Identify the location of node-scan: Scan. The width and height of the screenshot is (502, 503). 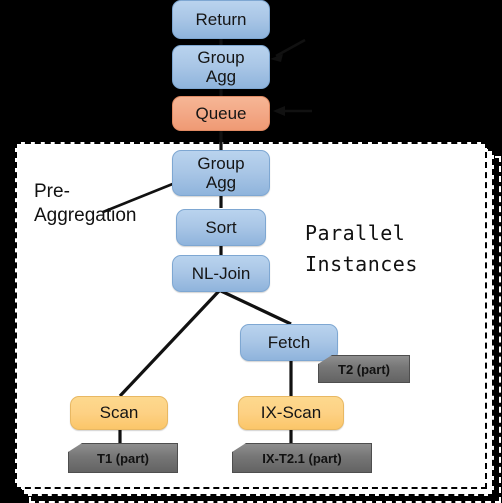
(119, 413).